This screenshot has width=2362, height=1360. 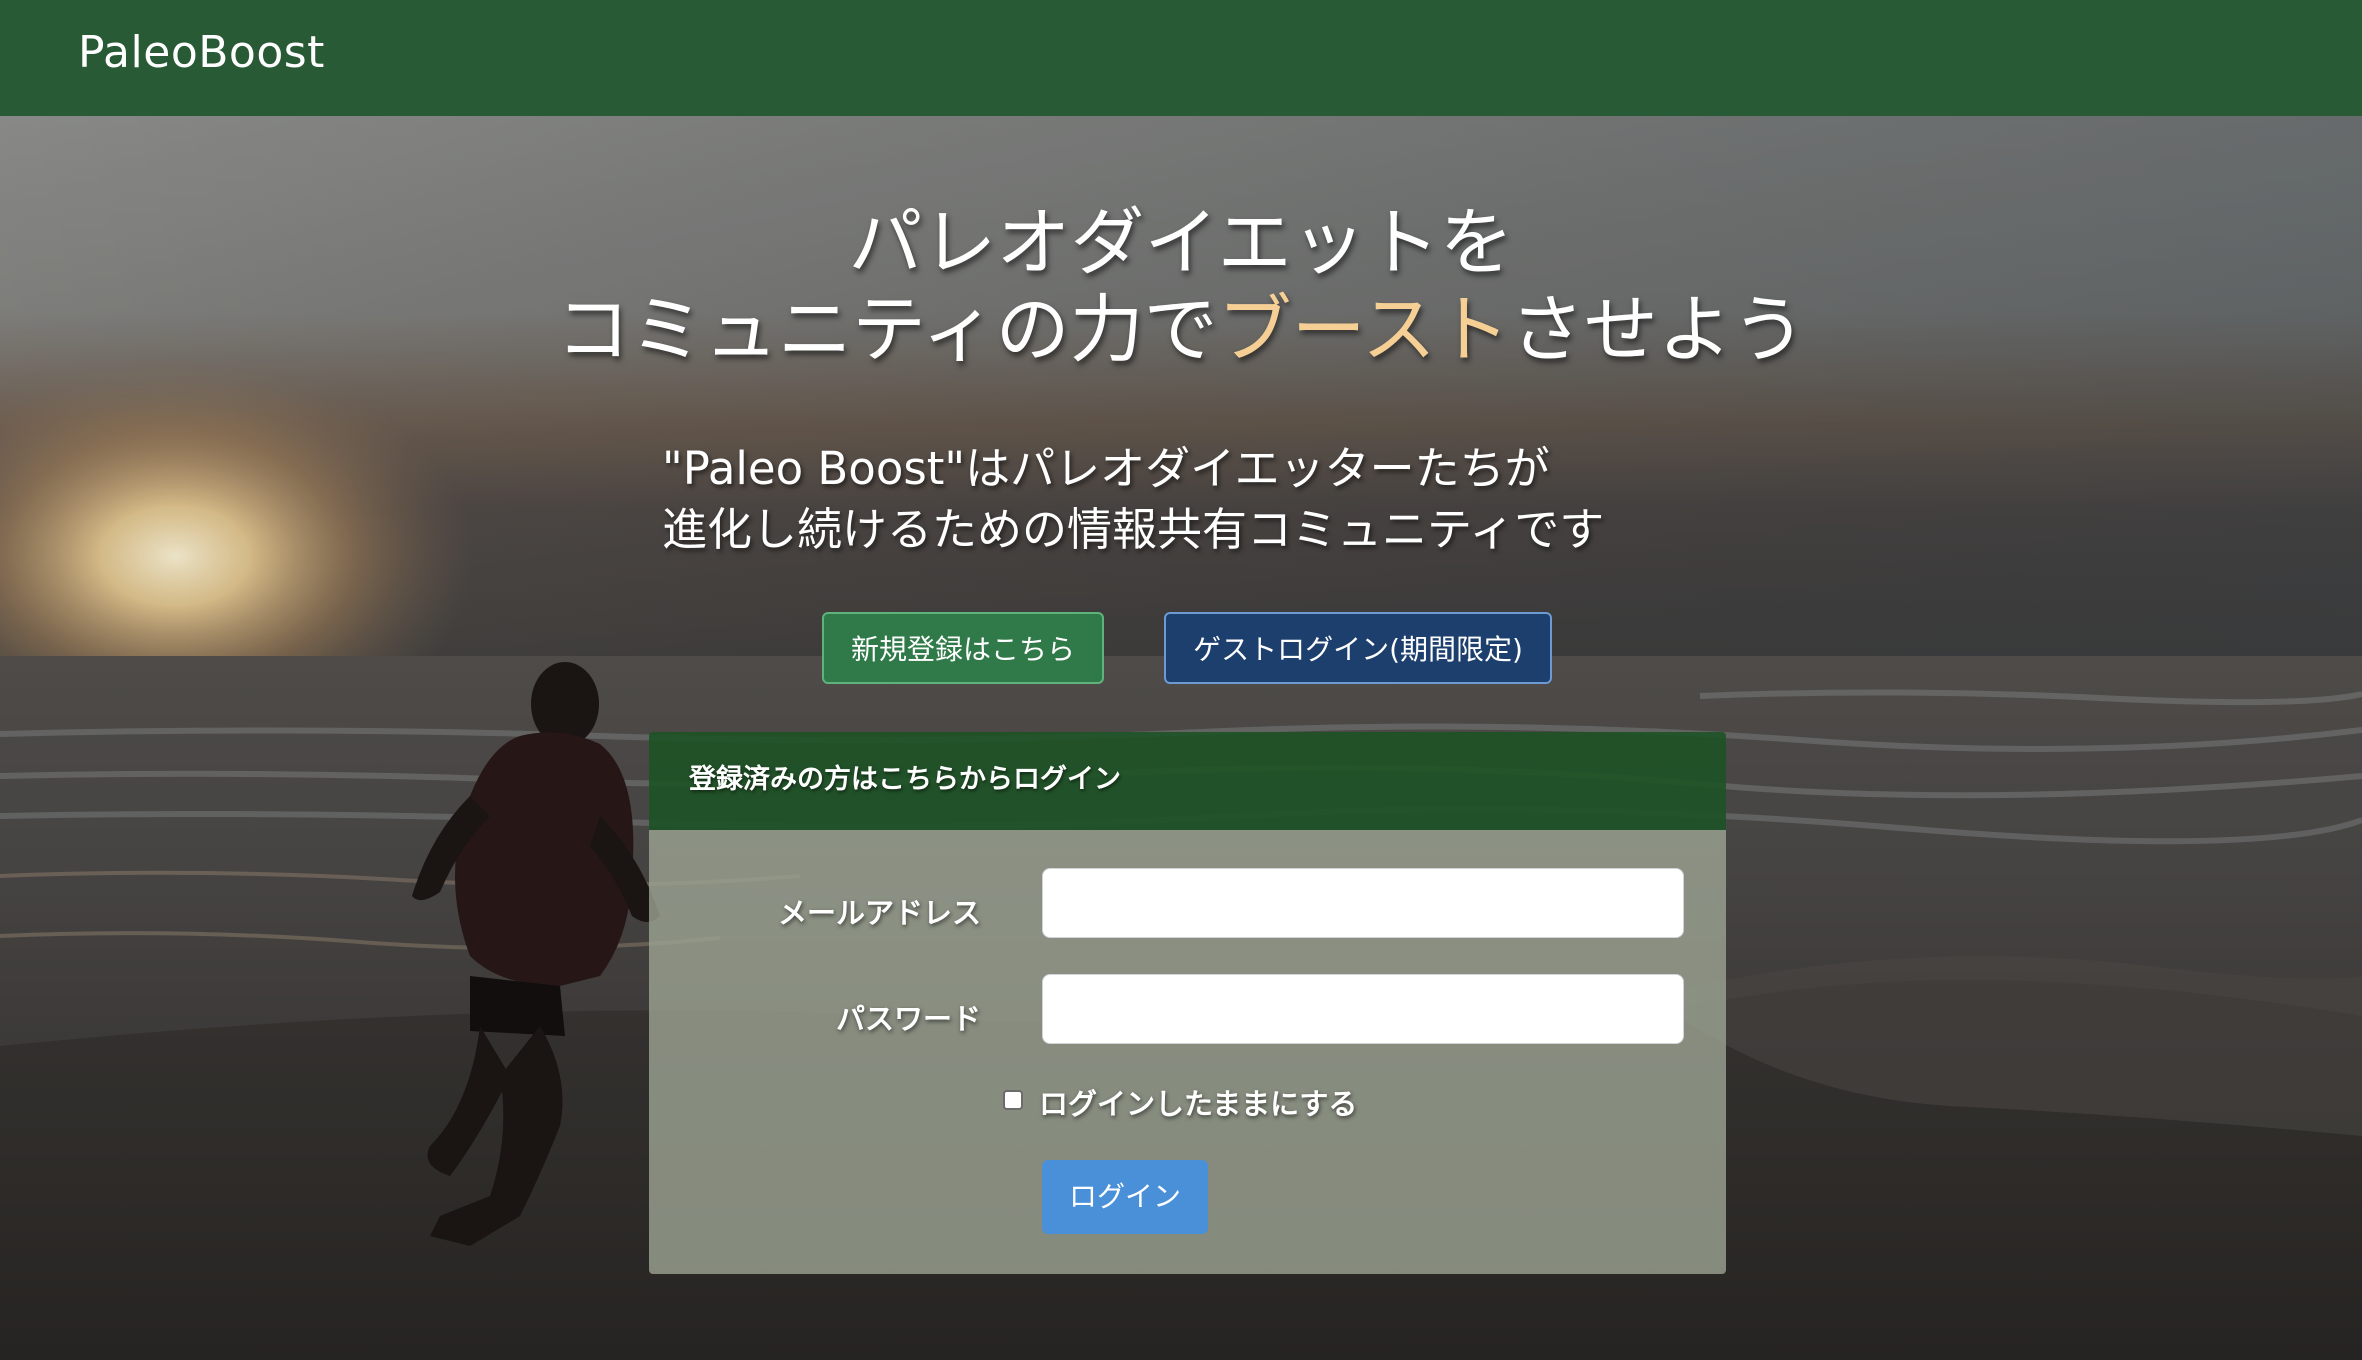 I want to click on hero-headline: パレオダイエットを コミュニティの力でブーストさせよう, so click(x=1181, y=287).